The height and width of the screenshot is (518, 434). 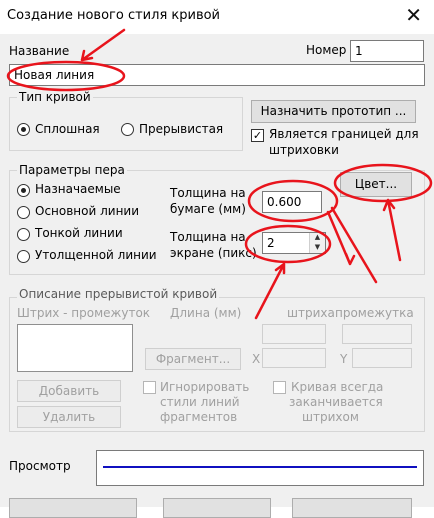 I want to click on stroke-length-label: штриха, so click(x=311, y=313).